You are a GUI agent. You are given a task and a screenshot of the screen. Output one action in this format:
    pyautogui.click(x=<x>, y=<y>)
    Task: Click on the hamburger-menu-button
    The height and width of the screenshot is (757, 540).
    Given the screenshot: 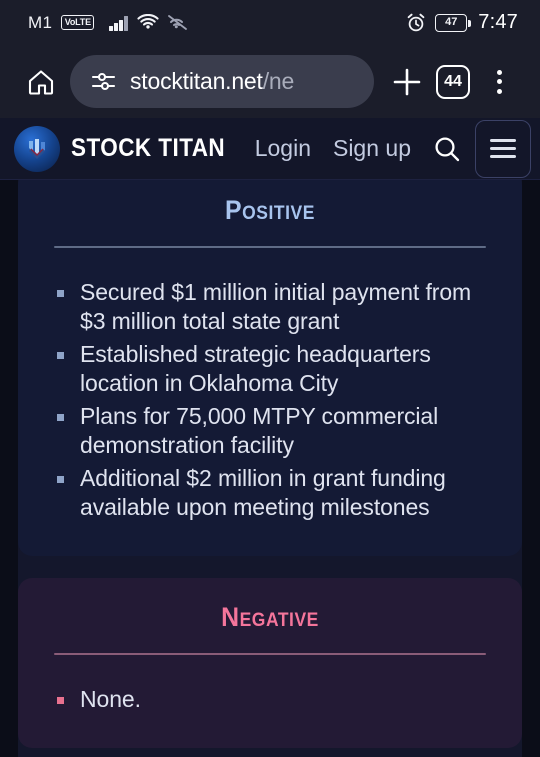 What is the action you would take?
    pyautogui.click(x=503, y=148)
    